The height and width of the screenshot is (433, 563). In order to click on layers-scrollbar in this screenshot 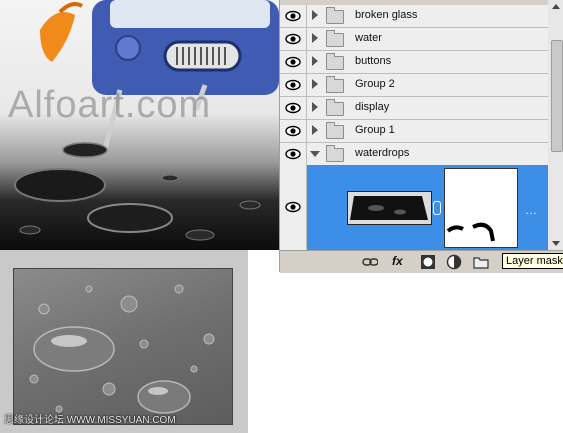, I will do `click(555, 125)`.